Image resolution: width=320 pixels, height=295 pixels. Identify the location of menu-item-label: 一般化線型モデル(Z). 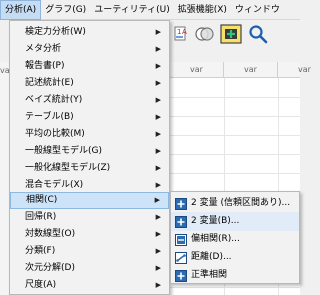
(68, 168).